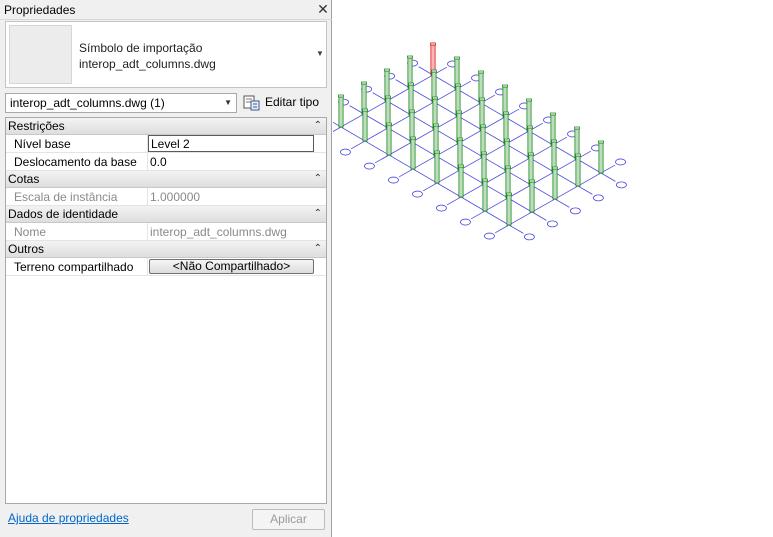 Image resolution: width=773 pixels, height=537 pixels. I want to click on property-label: Deslocamento da base, so click(75, 162).